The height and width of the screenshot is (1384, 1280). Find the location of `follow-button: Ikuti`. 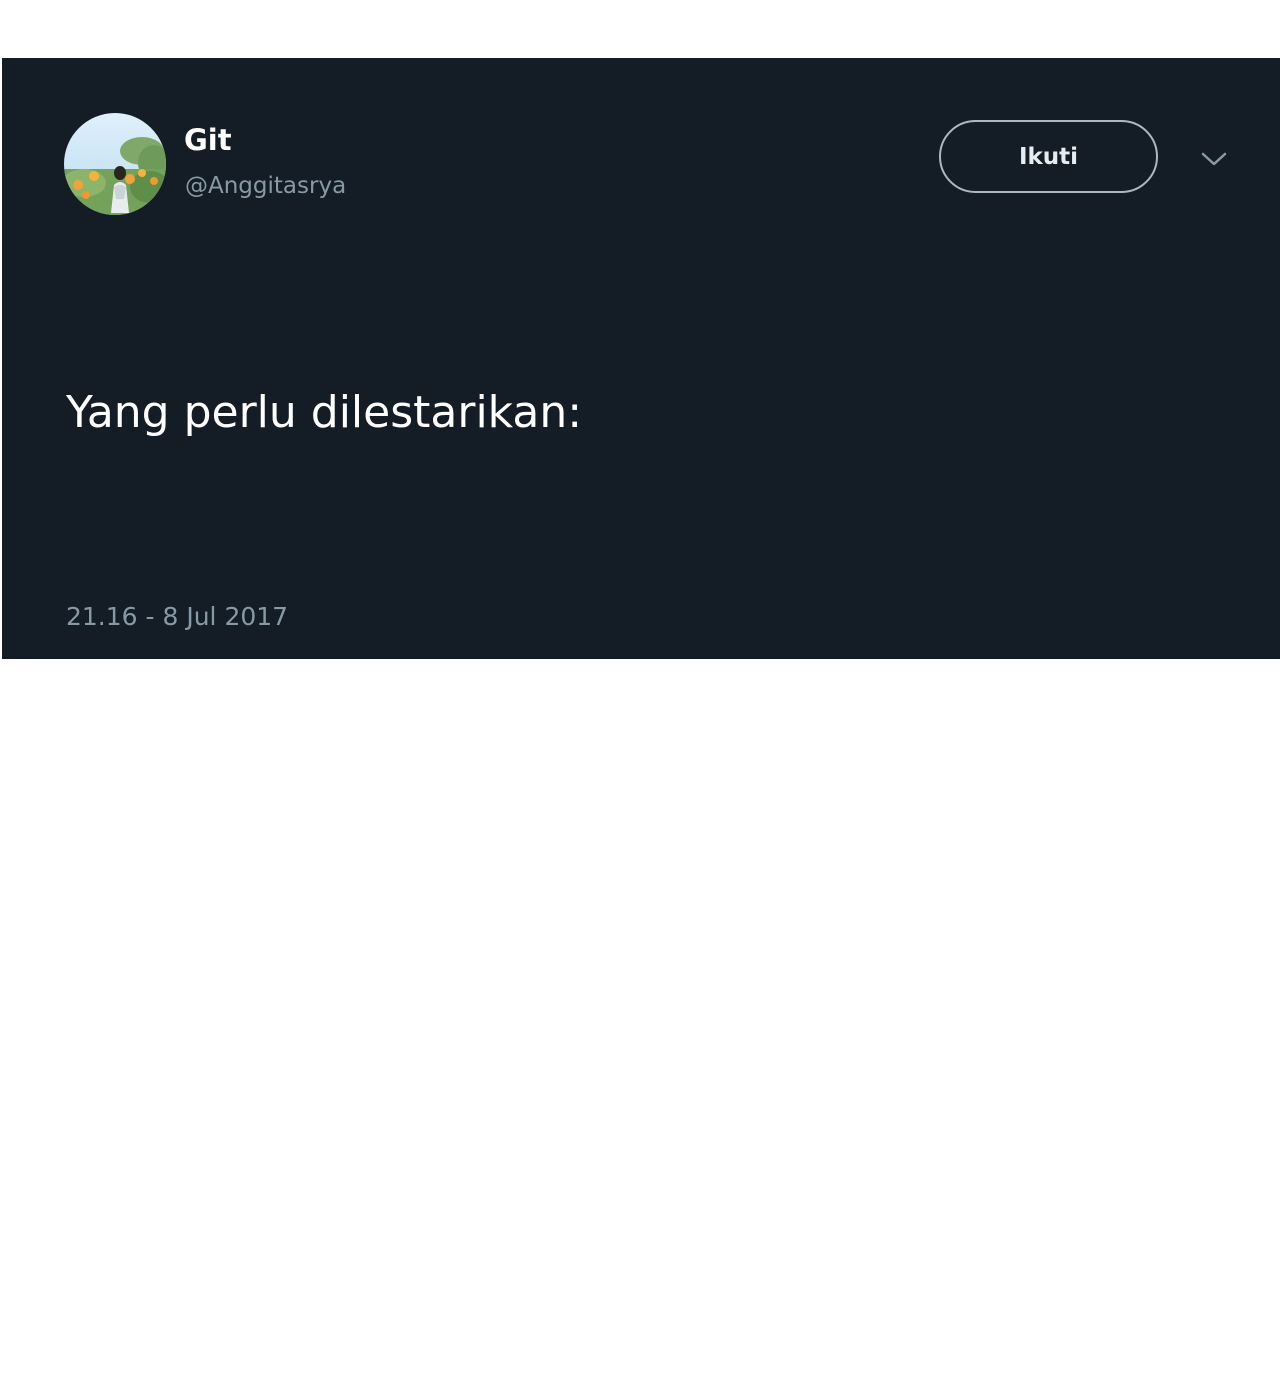

follow-button: Ikuti is located at coordinates (1048, 156).